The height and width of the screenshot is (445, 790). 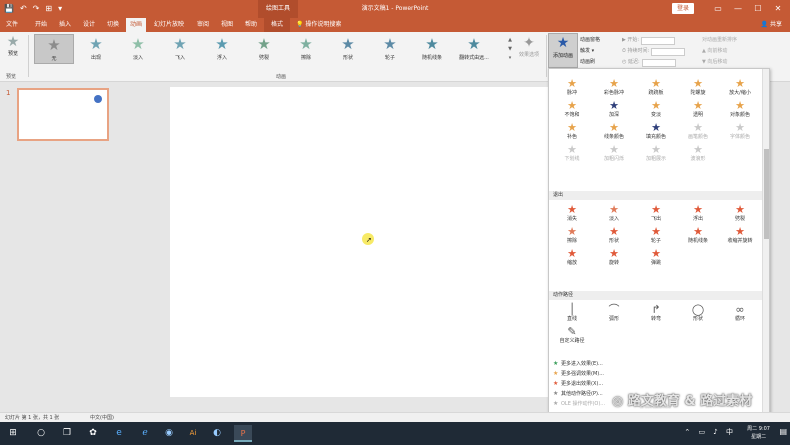 I want to click on motion-path-section-header: 动作路径, so click(x=656, y=295).